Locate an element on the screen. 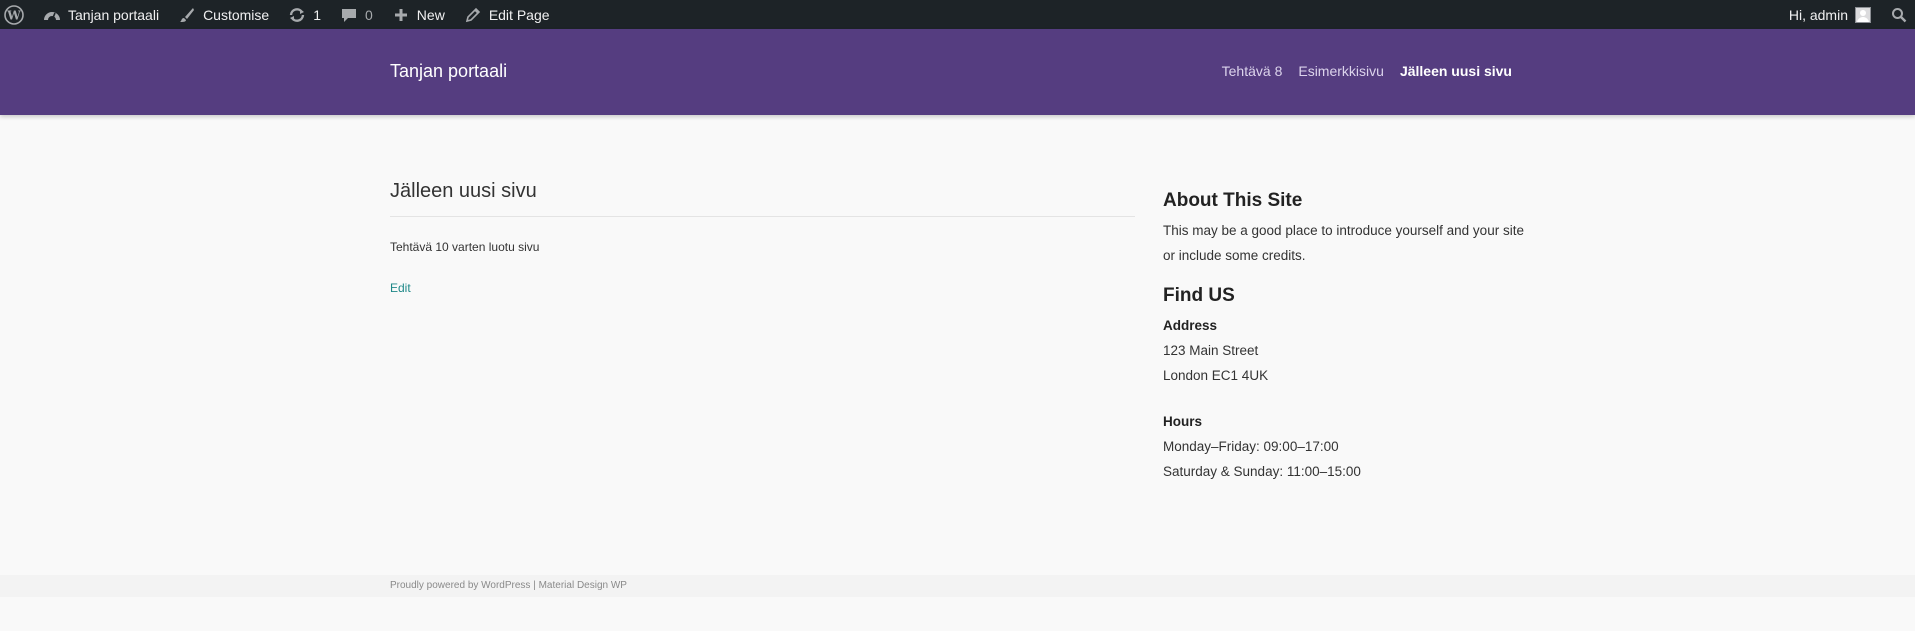 Image resolution: width=1915 pixels, height=631 pixels. search-button is located at coordinates (1897, 14).